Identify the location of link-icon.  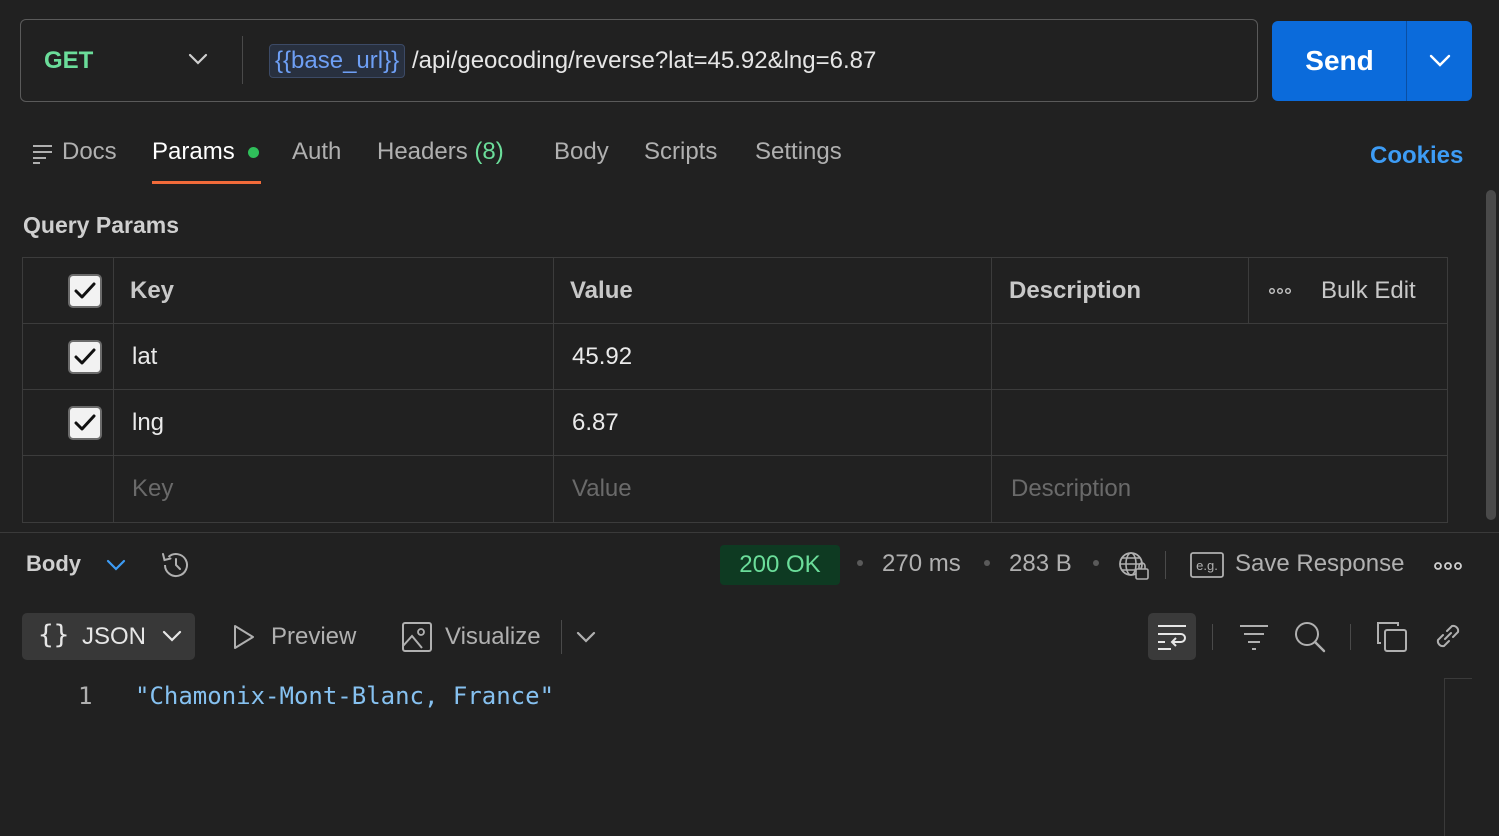
(1448, 636).